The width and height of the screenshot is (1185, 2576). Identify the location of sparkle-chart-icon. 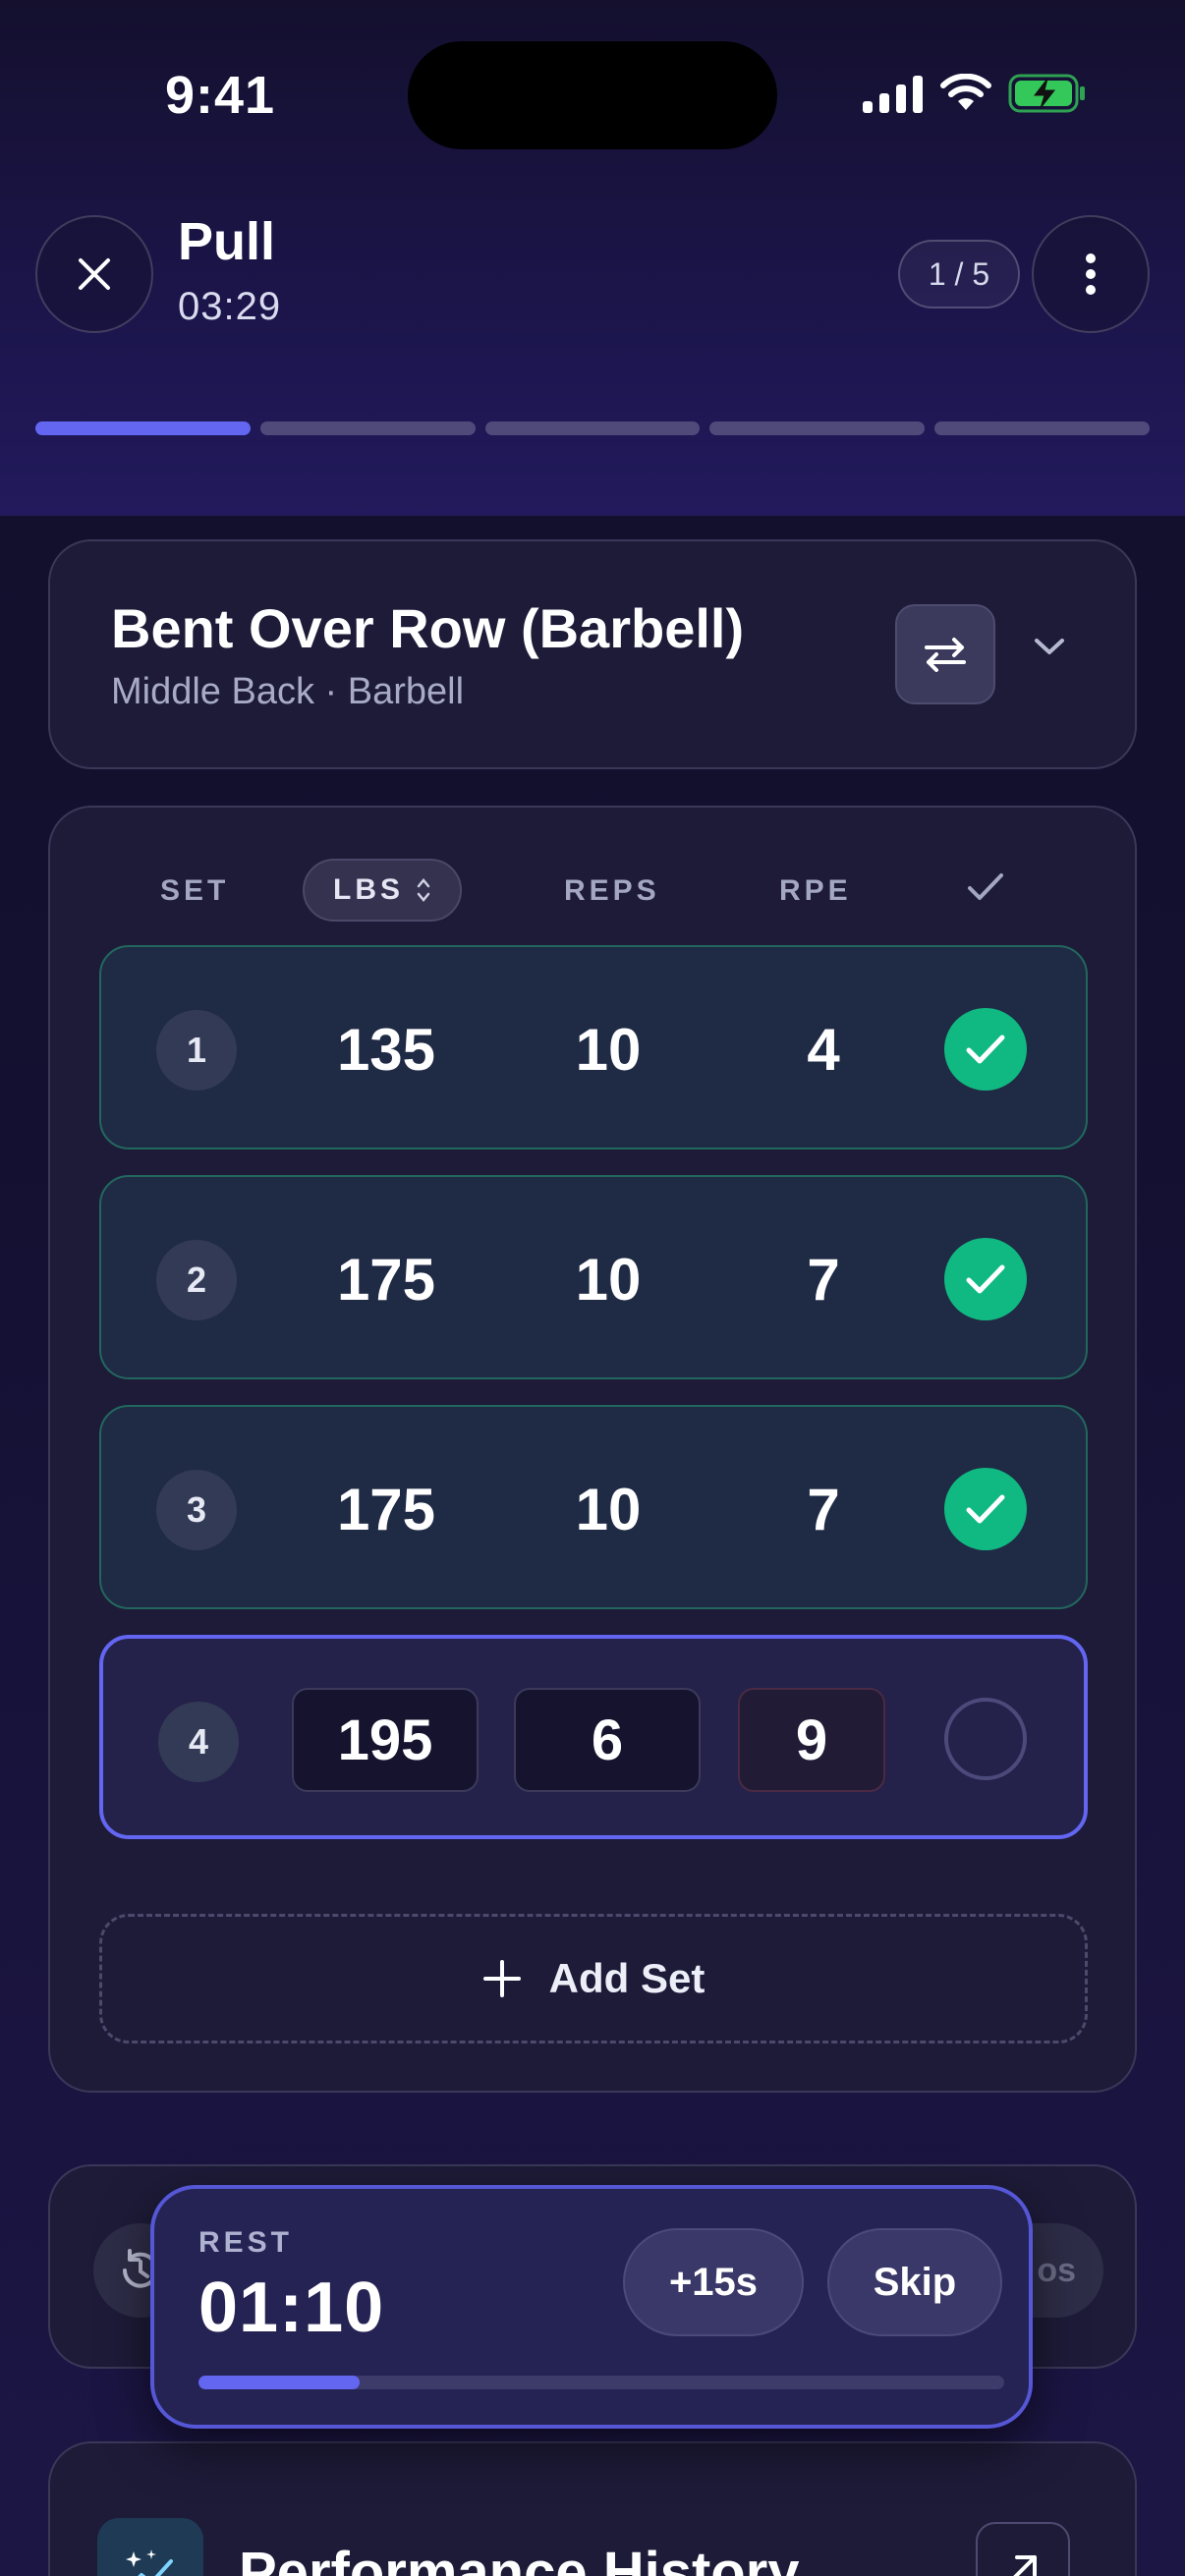
(150, 2547).